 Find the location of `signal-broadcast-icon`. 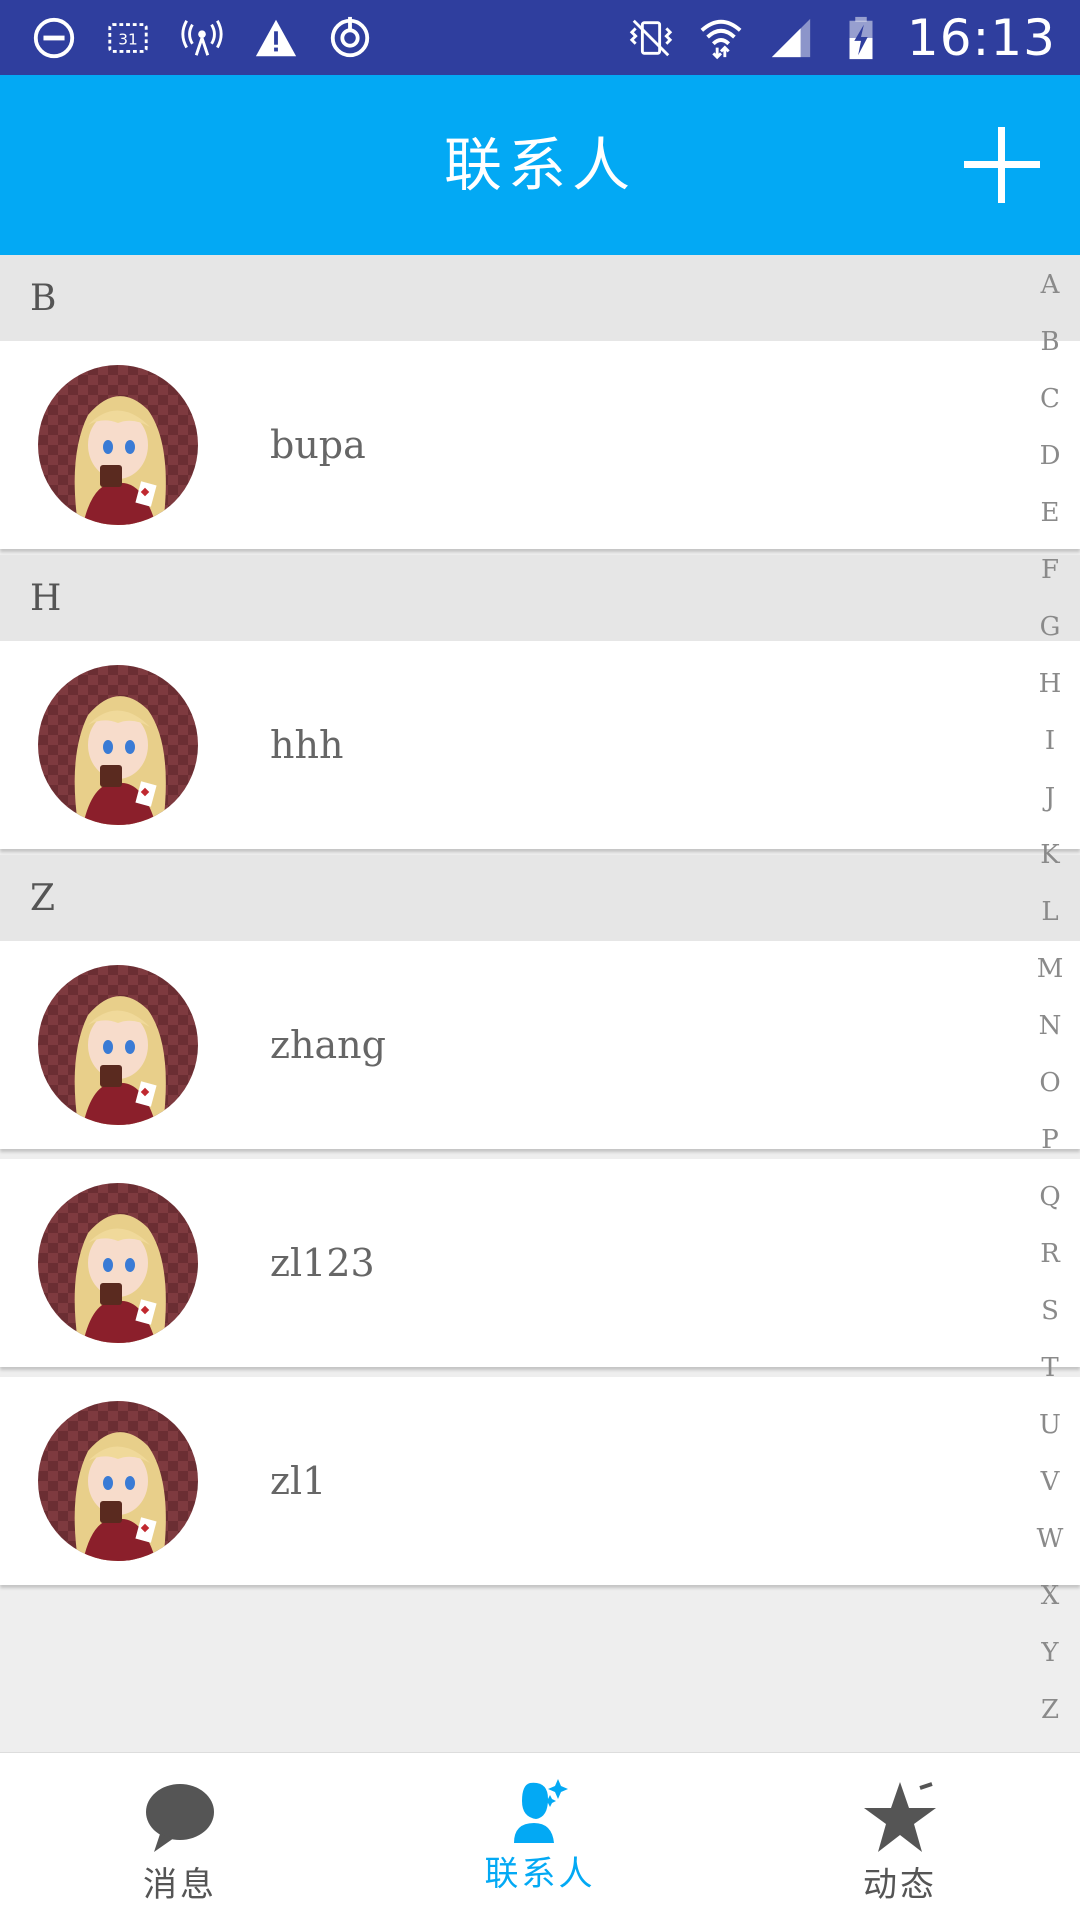

signal-broadcast-icon is located at coordinates (202, 38).